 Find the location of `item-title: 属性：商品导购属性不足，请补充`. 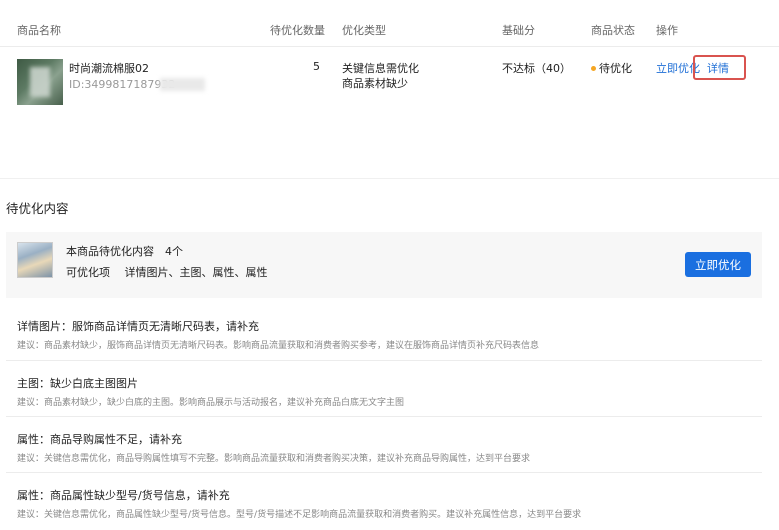

item-title: 属性：商品导购属性不足，请补充 is located at coordinates (99, 439).